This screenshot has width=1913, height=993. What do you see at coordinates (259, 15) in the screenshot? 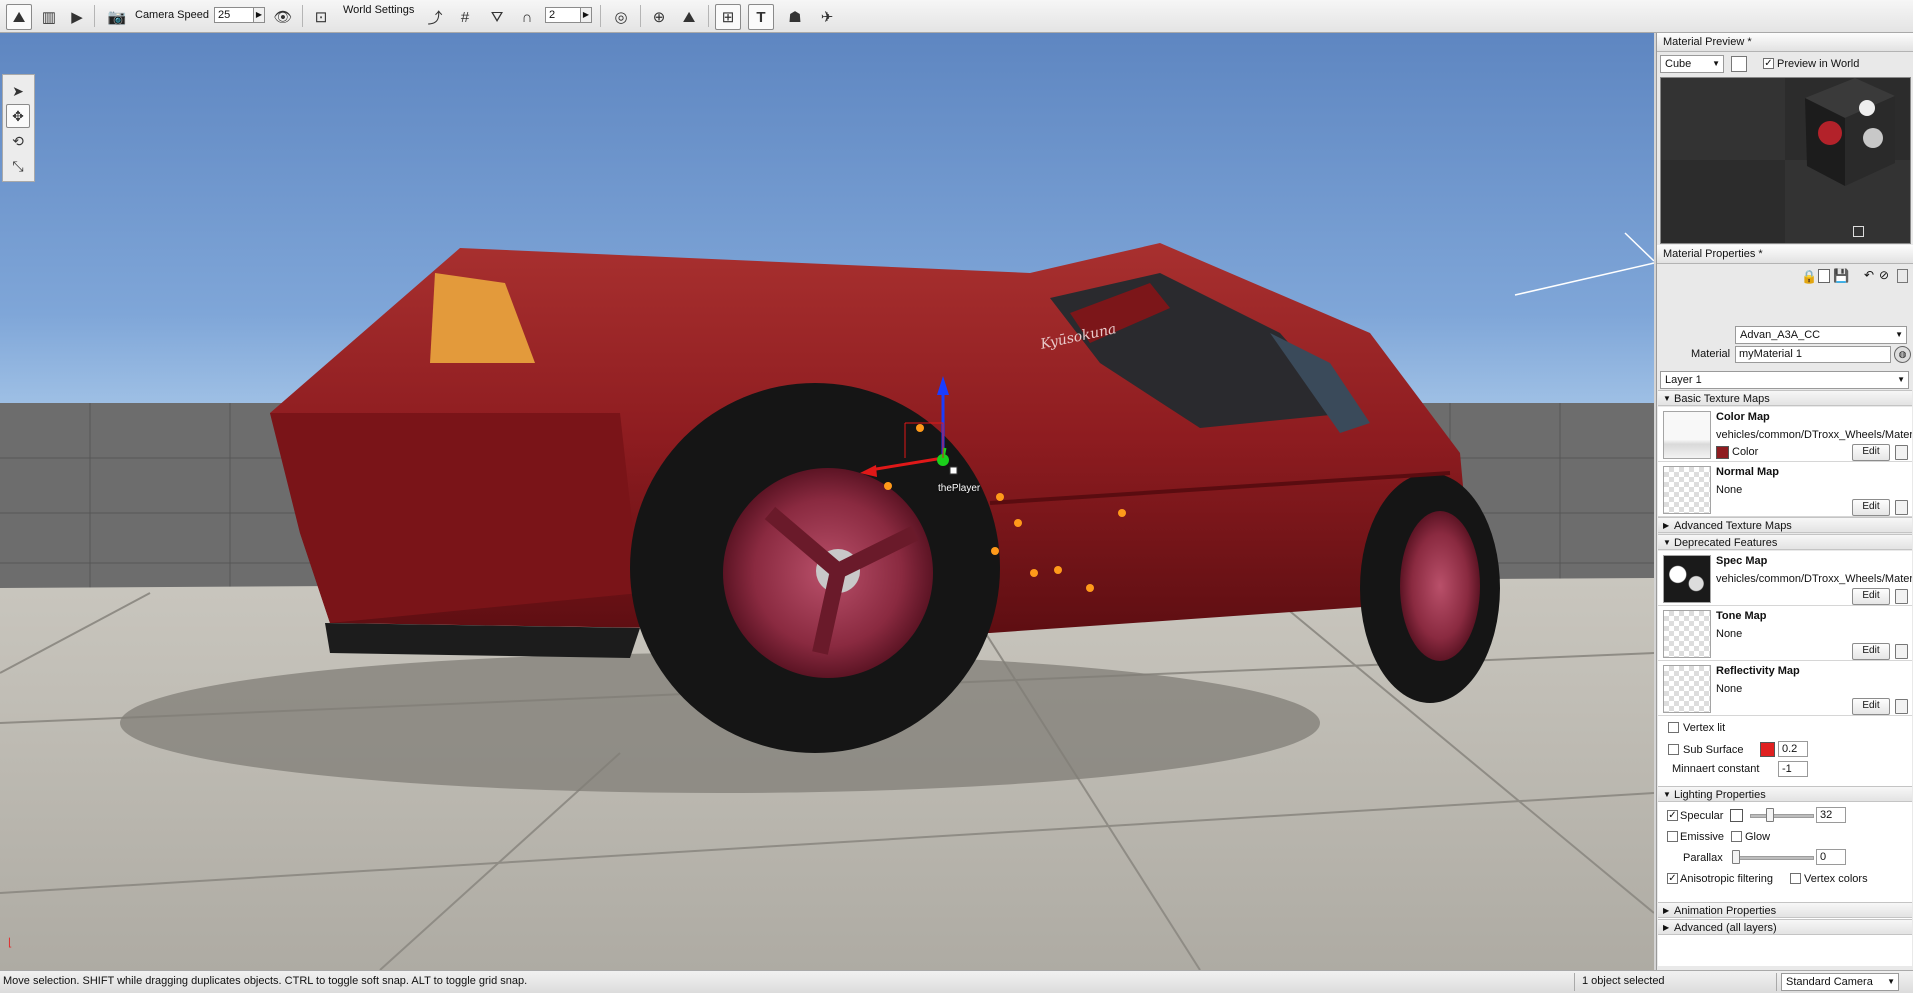
I see `camera-speed-increase-button: ▶` at bounding box center [259, 15].